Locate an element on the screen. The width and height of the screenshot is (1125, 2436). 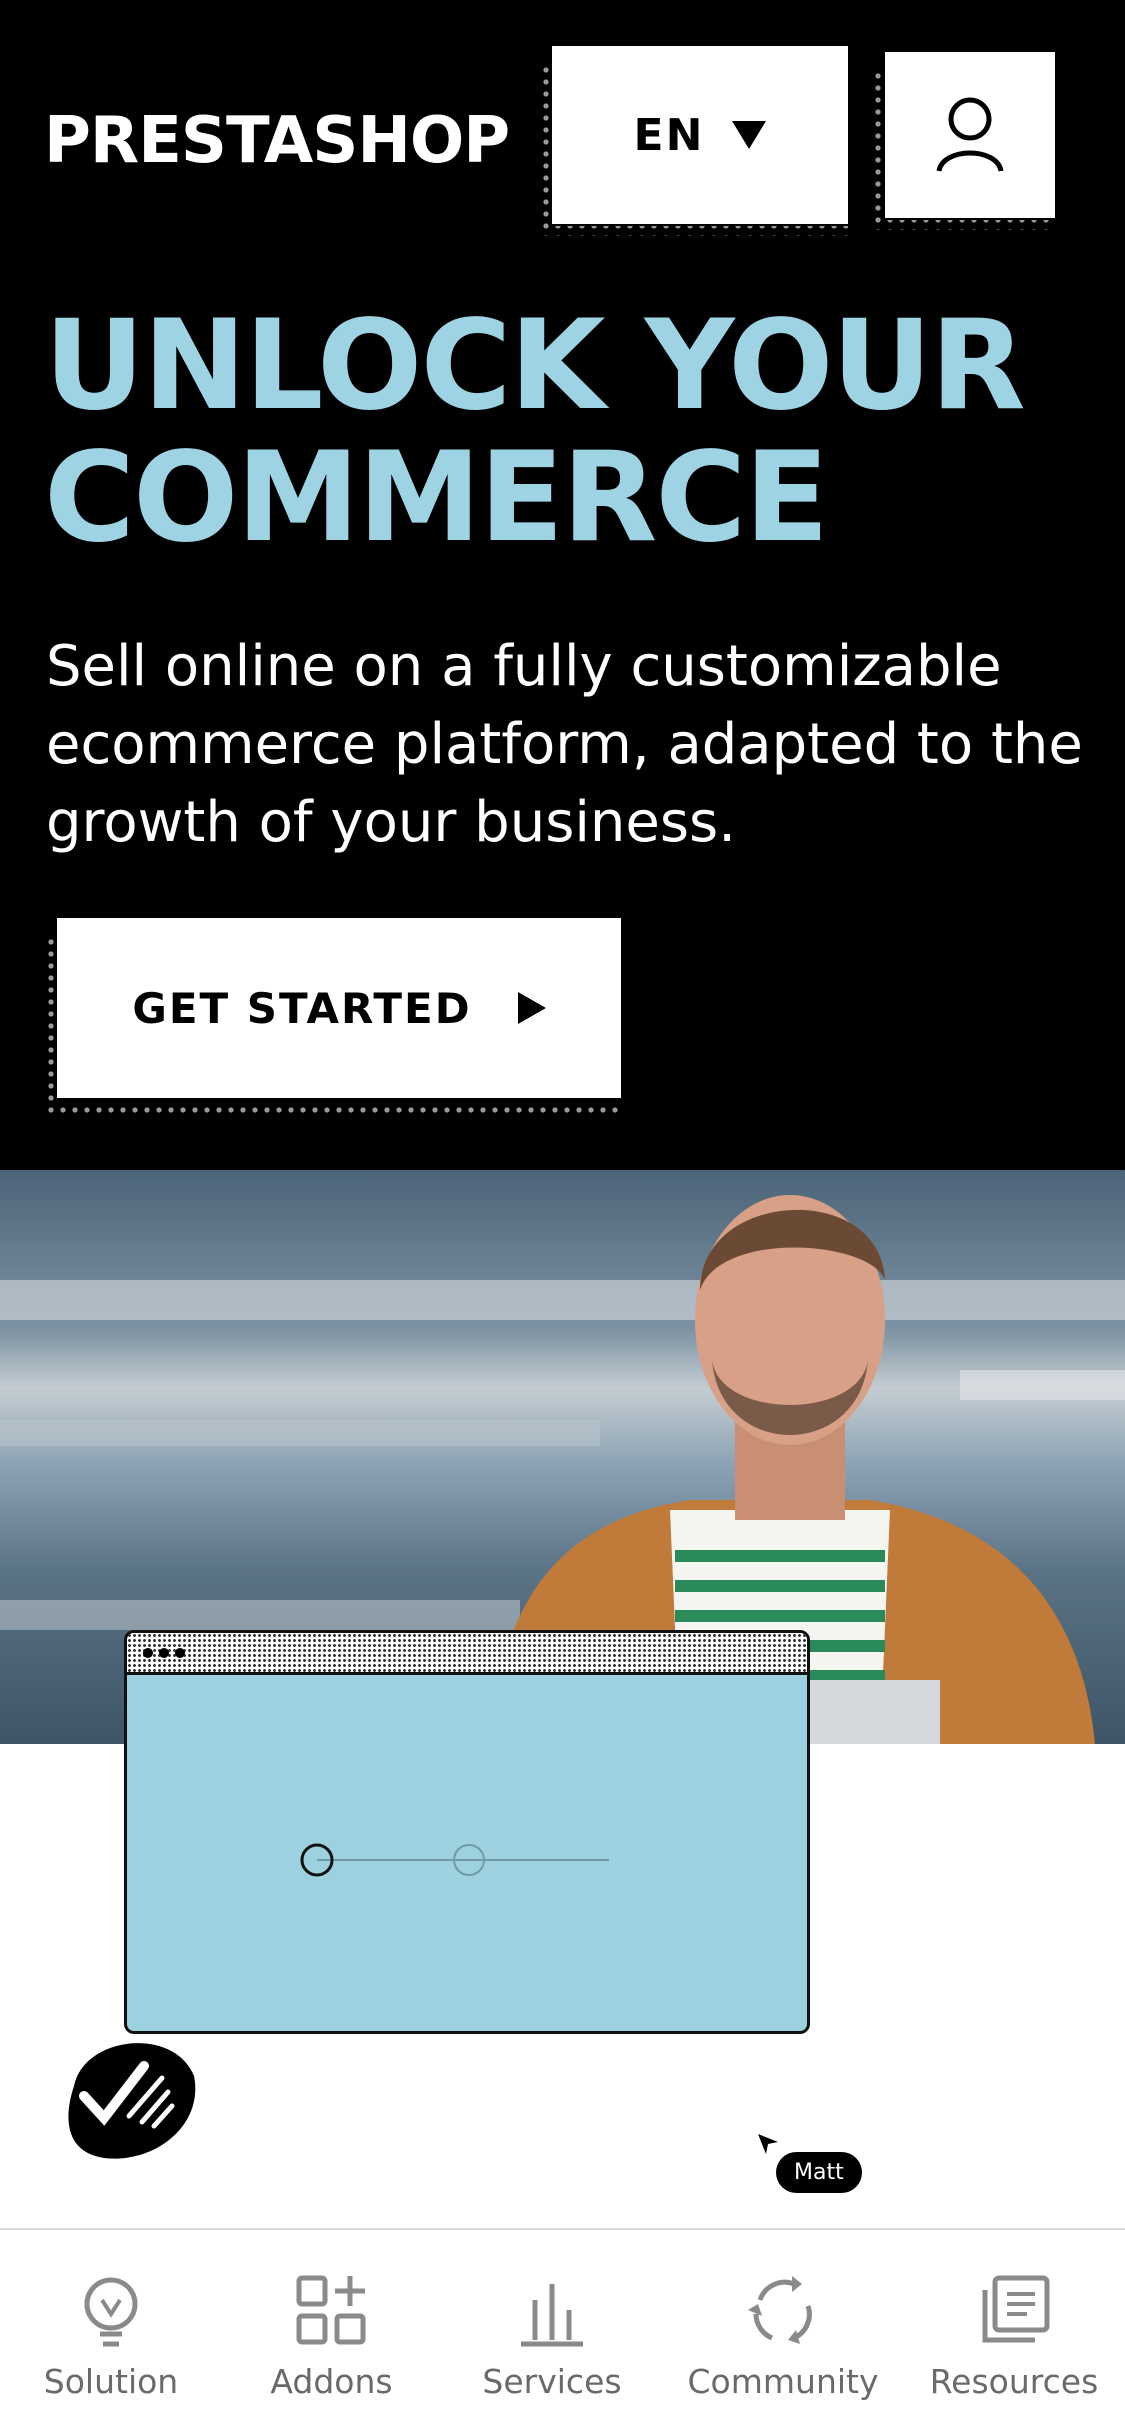
language-label: EN is located at coordinates (669, 135).